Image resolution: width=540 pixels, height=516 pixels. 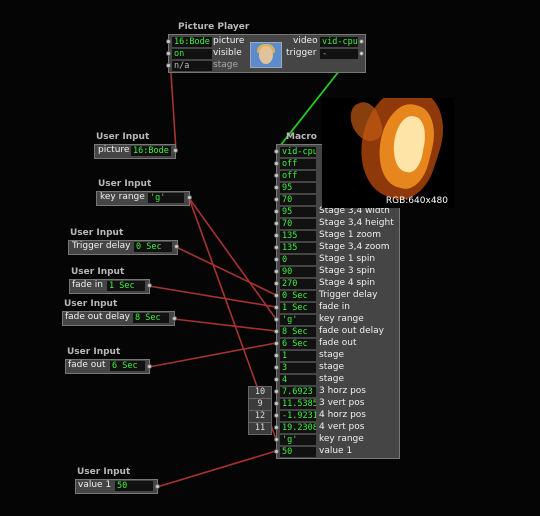 What do you see at coordinates (298, 272) in the screenshot?
I see `macro-row-value: 90` at bounding box center [298, 272].